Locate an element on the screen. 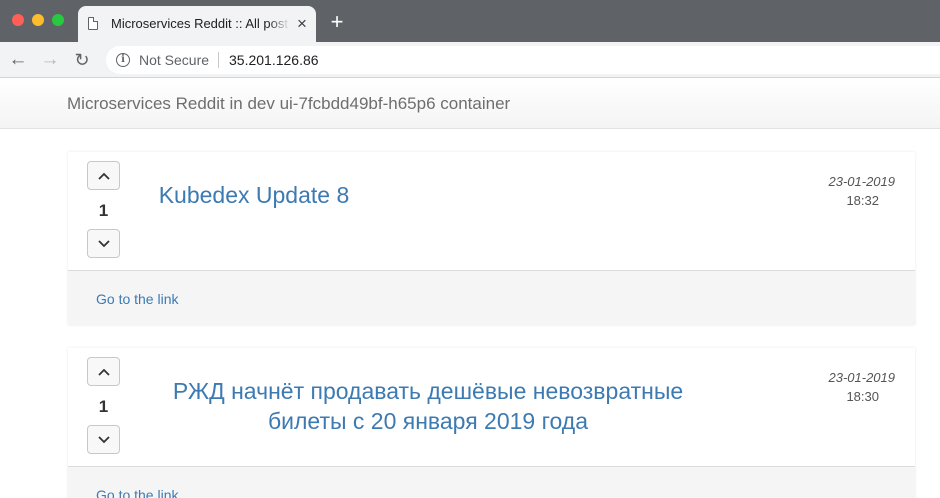  window-zoom-button is located at coordinates (58, 20).